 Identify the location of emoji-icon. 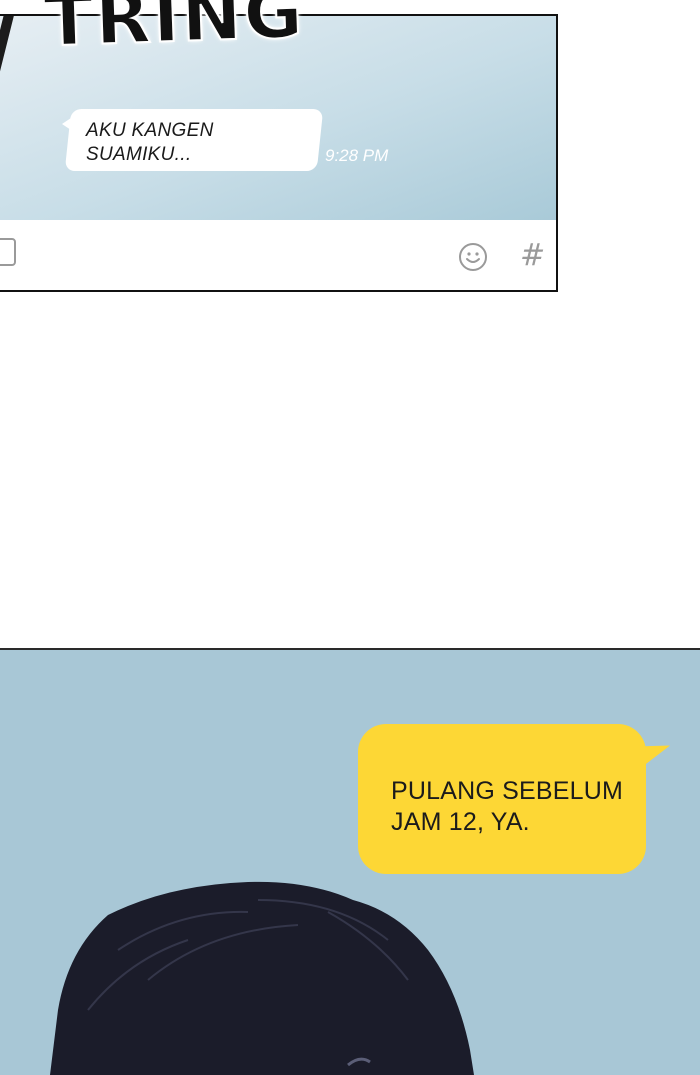
(473, 257).